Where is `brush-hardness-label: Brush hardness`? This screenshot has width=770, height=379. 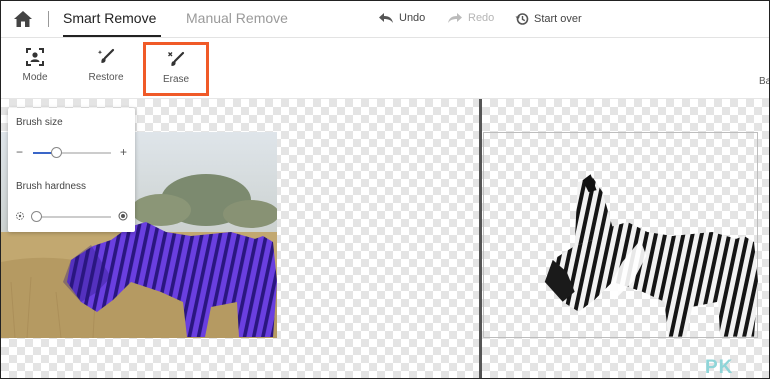
brush-hardness-label: Brush hardness is located at coordinates (51, 186).